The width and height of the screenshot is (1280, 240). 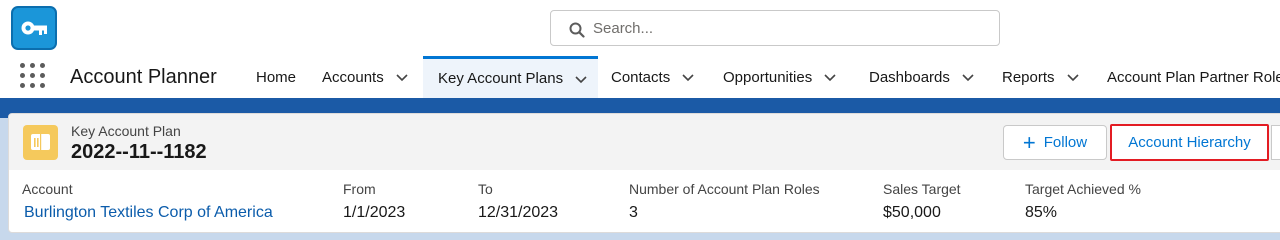 I want to click on nav-item-home: Home, so click(x=276, y=77).